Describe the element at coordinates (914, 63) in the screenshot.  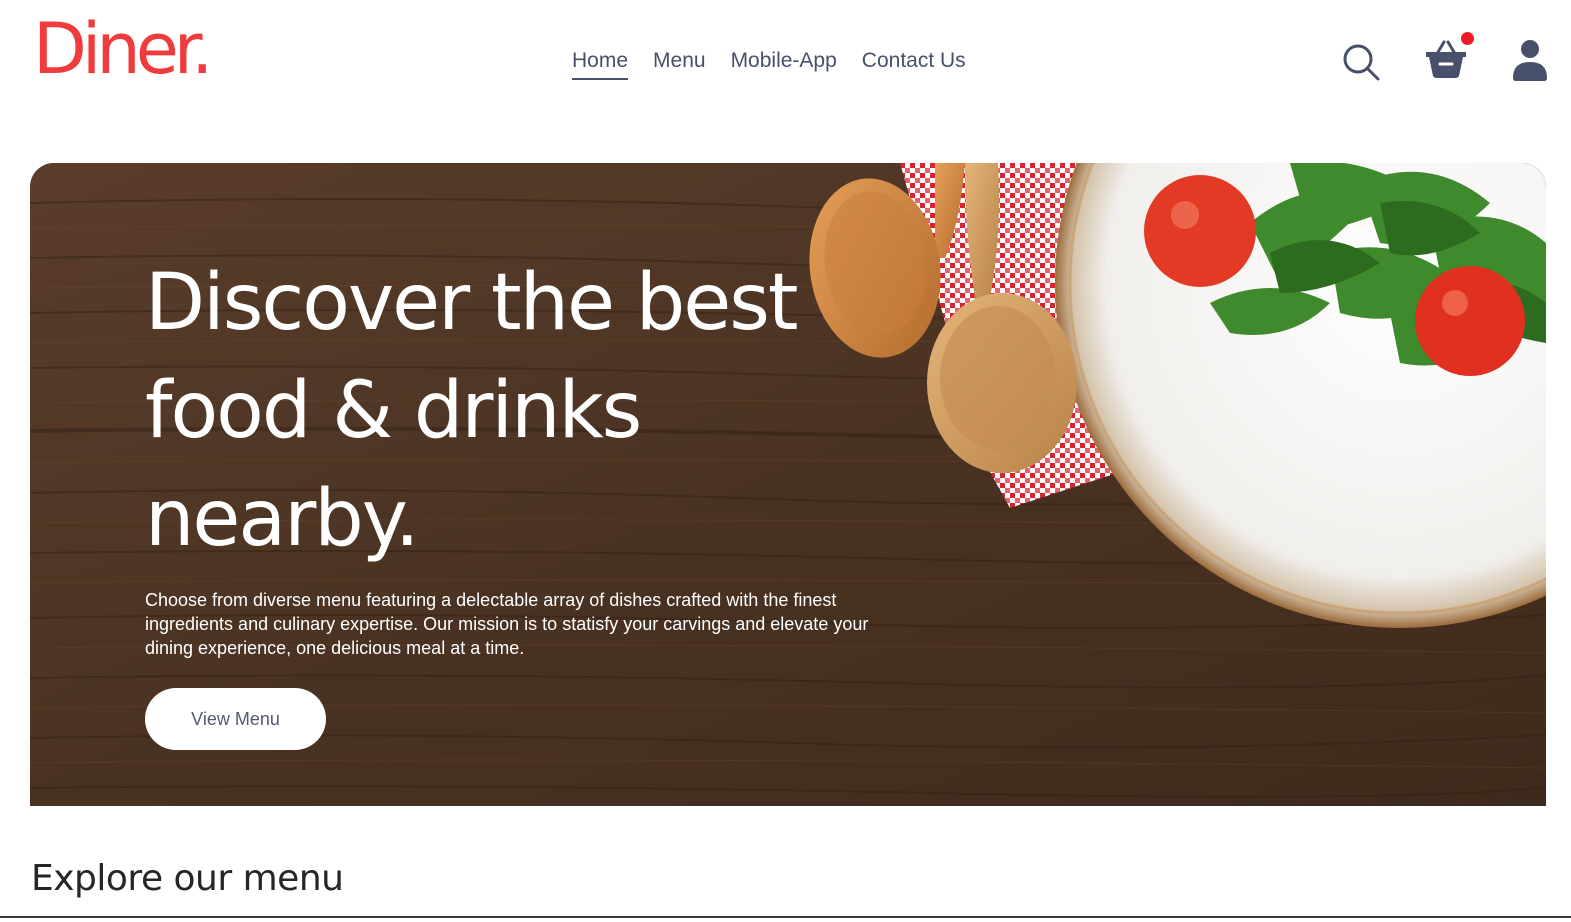
I see `nav-item-contact-us: Contact Us` at that location.